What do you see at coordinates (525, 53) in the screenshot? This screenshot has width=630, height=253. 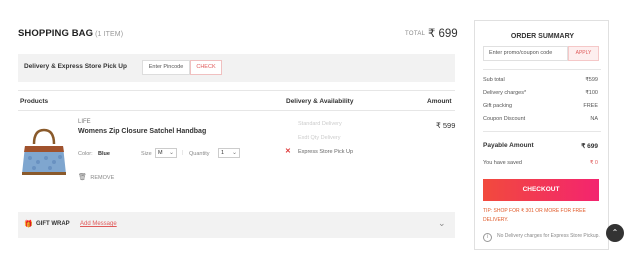 I see `promo-input: Enter promo/coupon code` at bounding box center [525, 53].